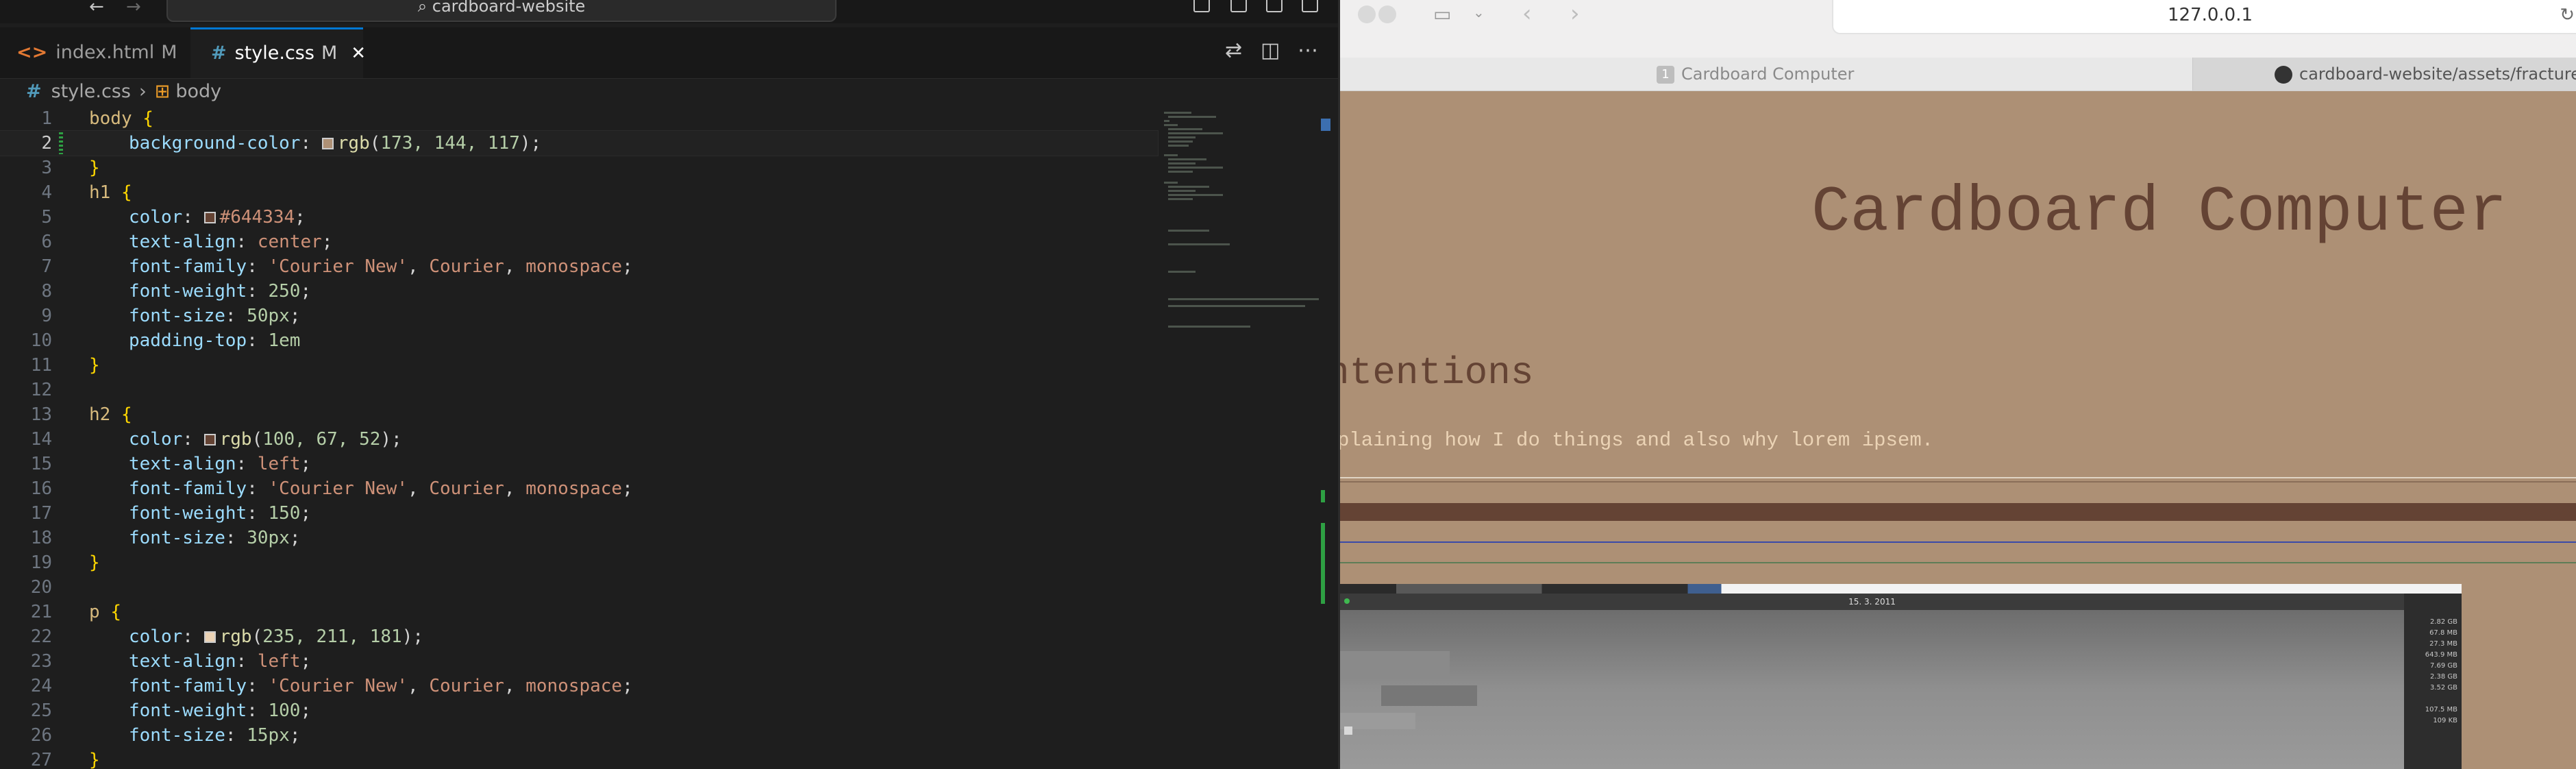 This screenshot has height=769, width=2576. I want to click on html-file-icon: <>, so click(32, 53).